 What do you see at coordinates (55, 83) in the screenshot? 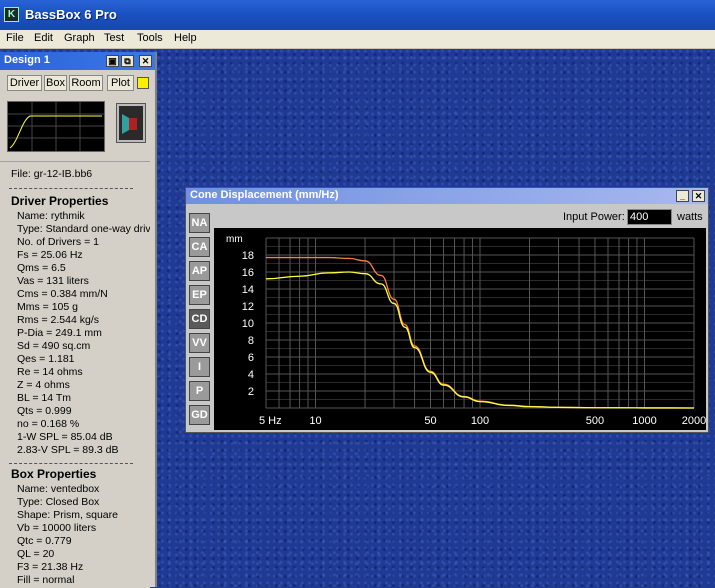
I see `box-tab-button: Box` at bounding box center [55, 83].